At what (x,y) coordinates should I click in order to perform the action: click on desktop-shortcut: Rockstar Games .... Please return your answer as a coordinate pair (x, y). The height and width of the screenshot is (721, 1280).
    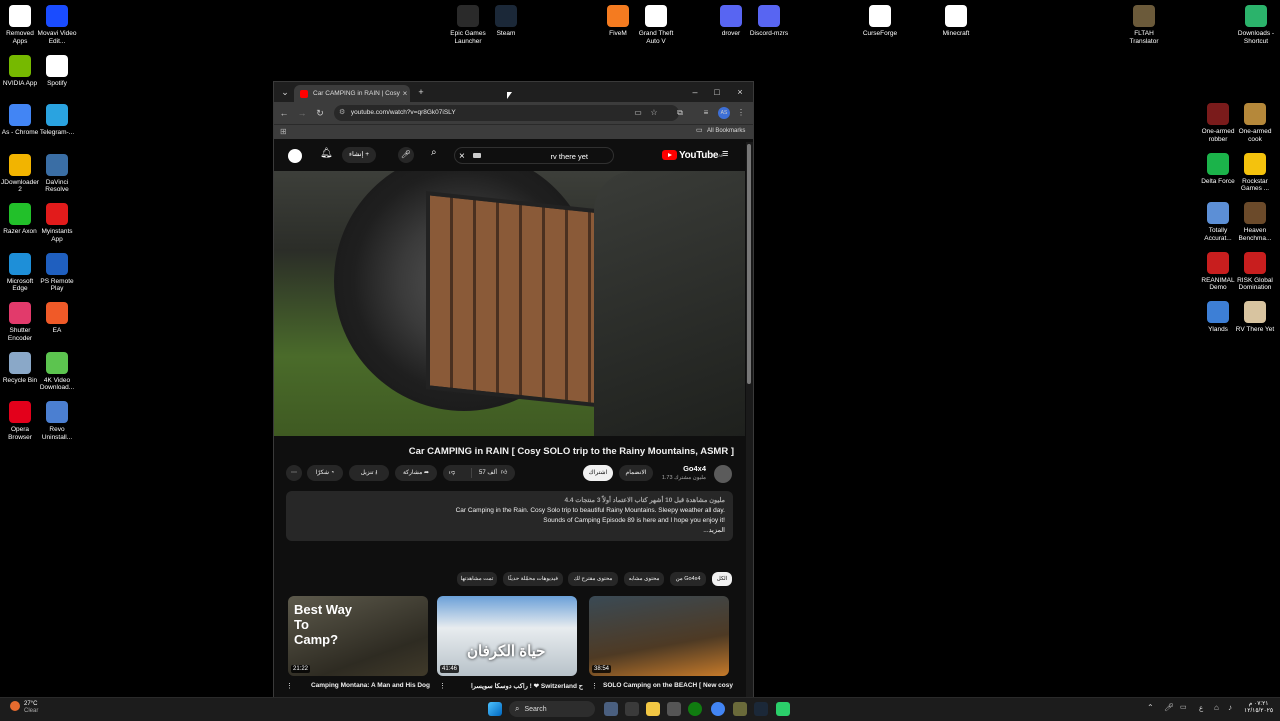
    Looking at the image, I should click on (1255, 172).